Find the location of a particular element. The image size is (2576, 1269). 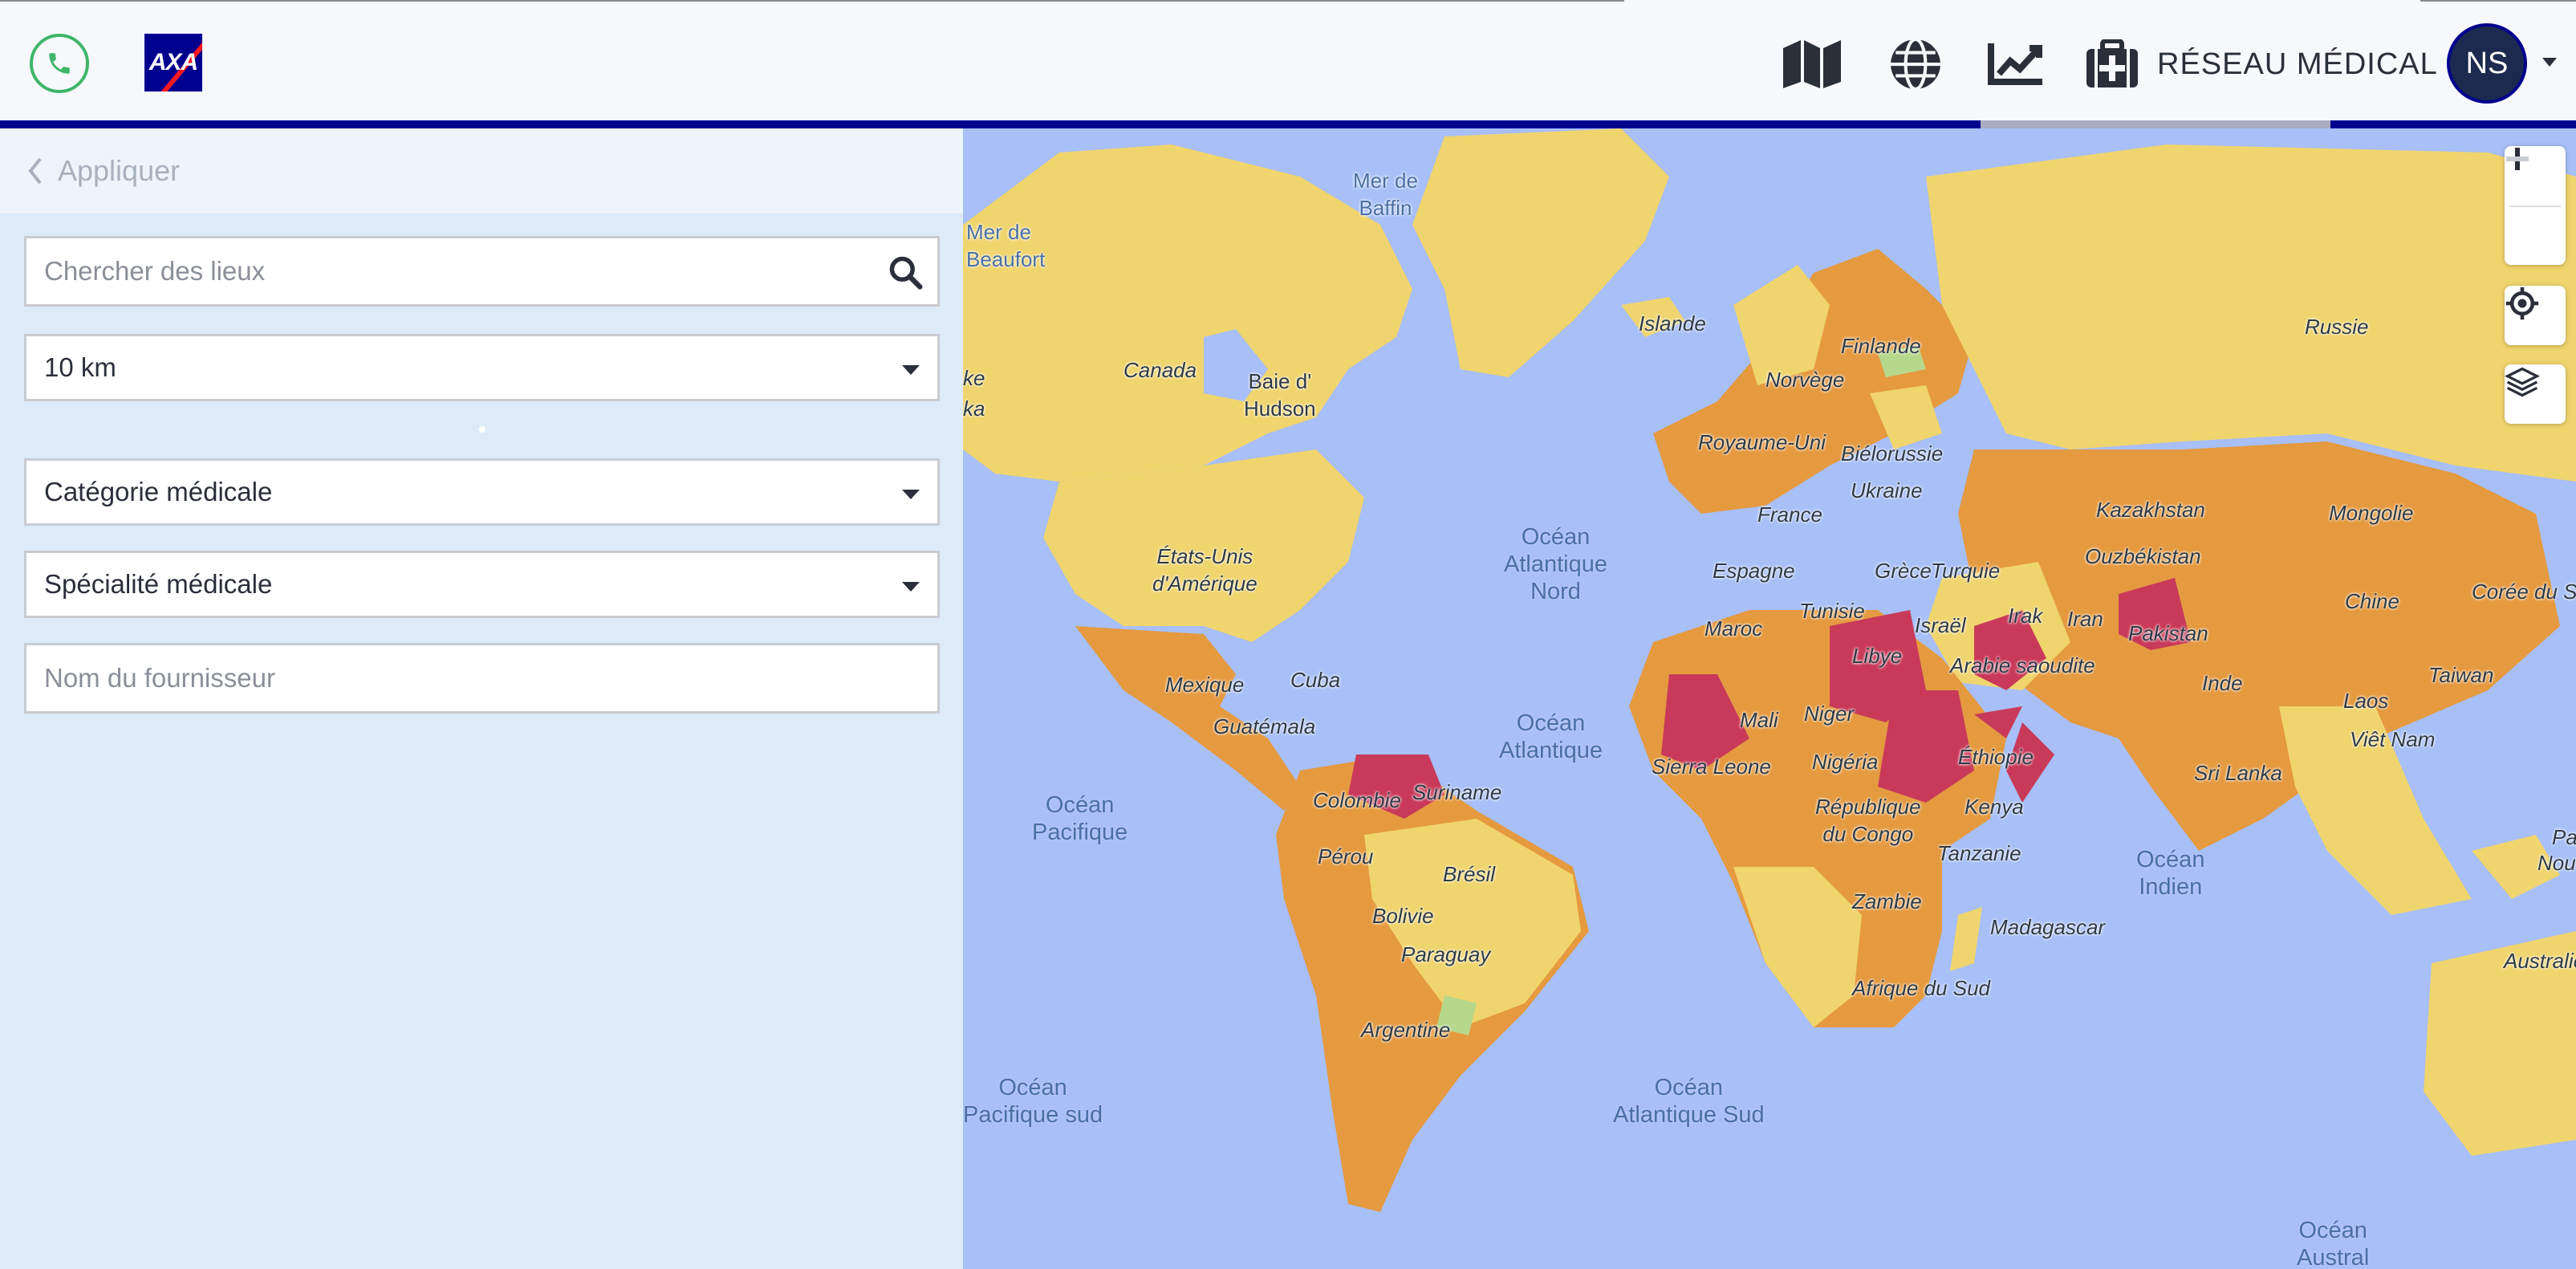

search-placeholder: Chercher des lieux is located at coordinates (155, 271).